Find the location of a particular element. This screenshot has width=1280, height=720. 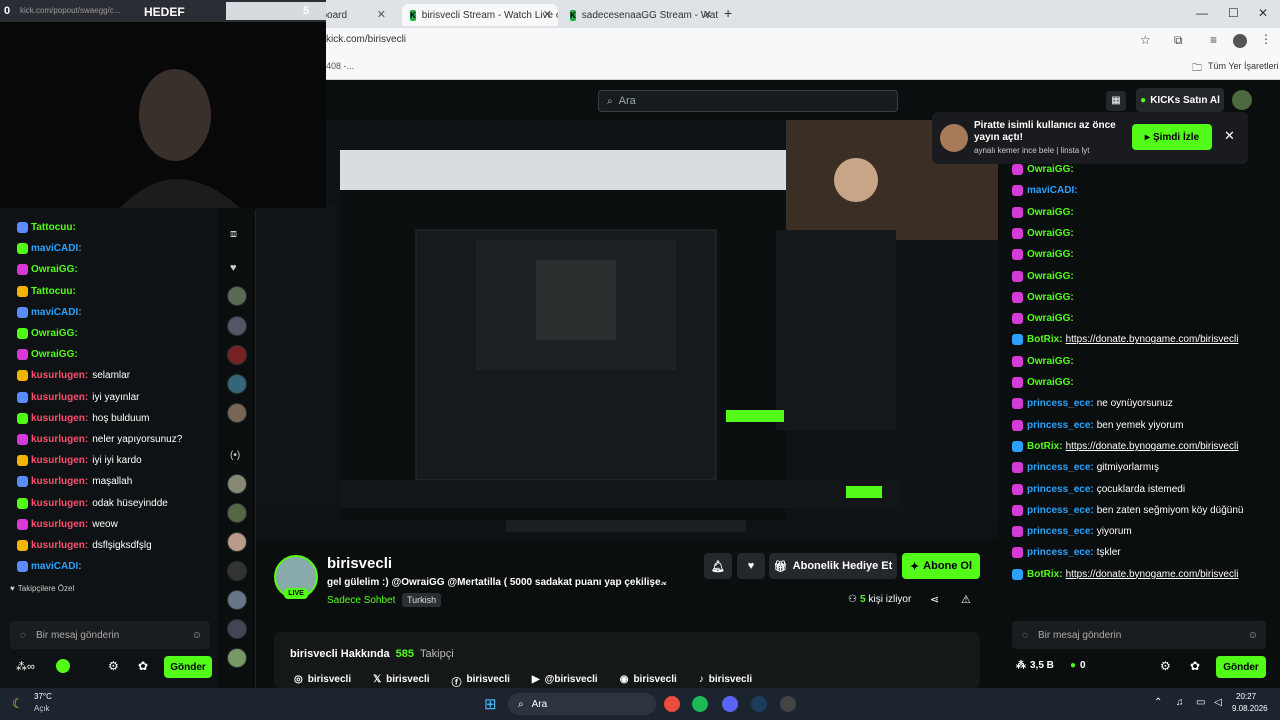

start-icon: ⊞ is located at coordinates (490, 704).